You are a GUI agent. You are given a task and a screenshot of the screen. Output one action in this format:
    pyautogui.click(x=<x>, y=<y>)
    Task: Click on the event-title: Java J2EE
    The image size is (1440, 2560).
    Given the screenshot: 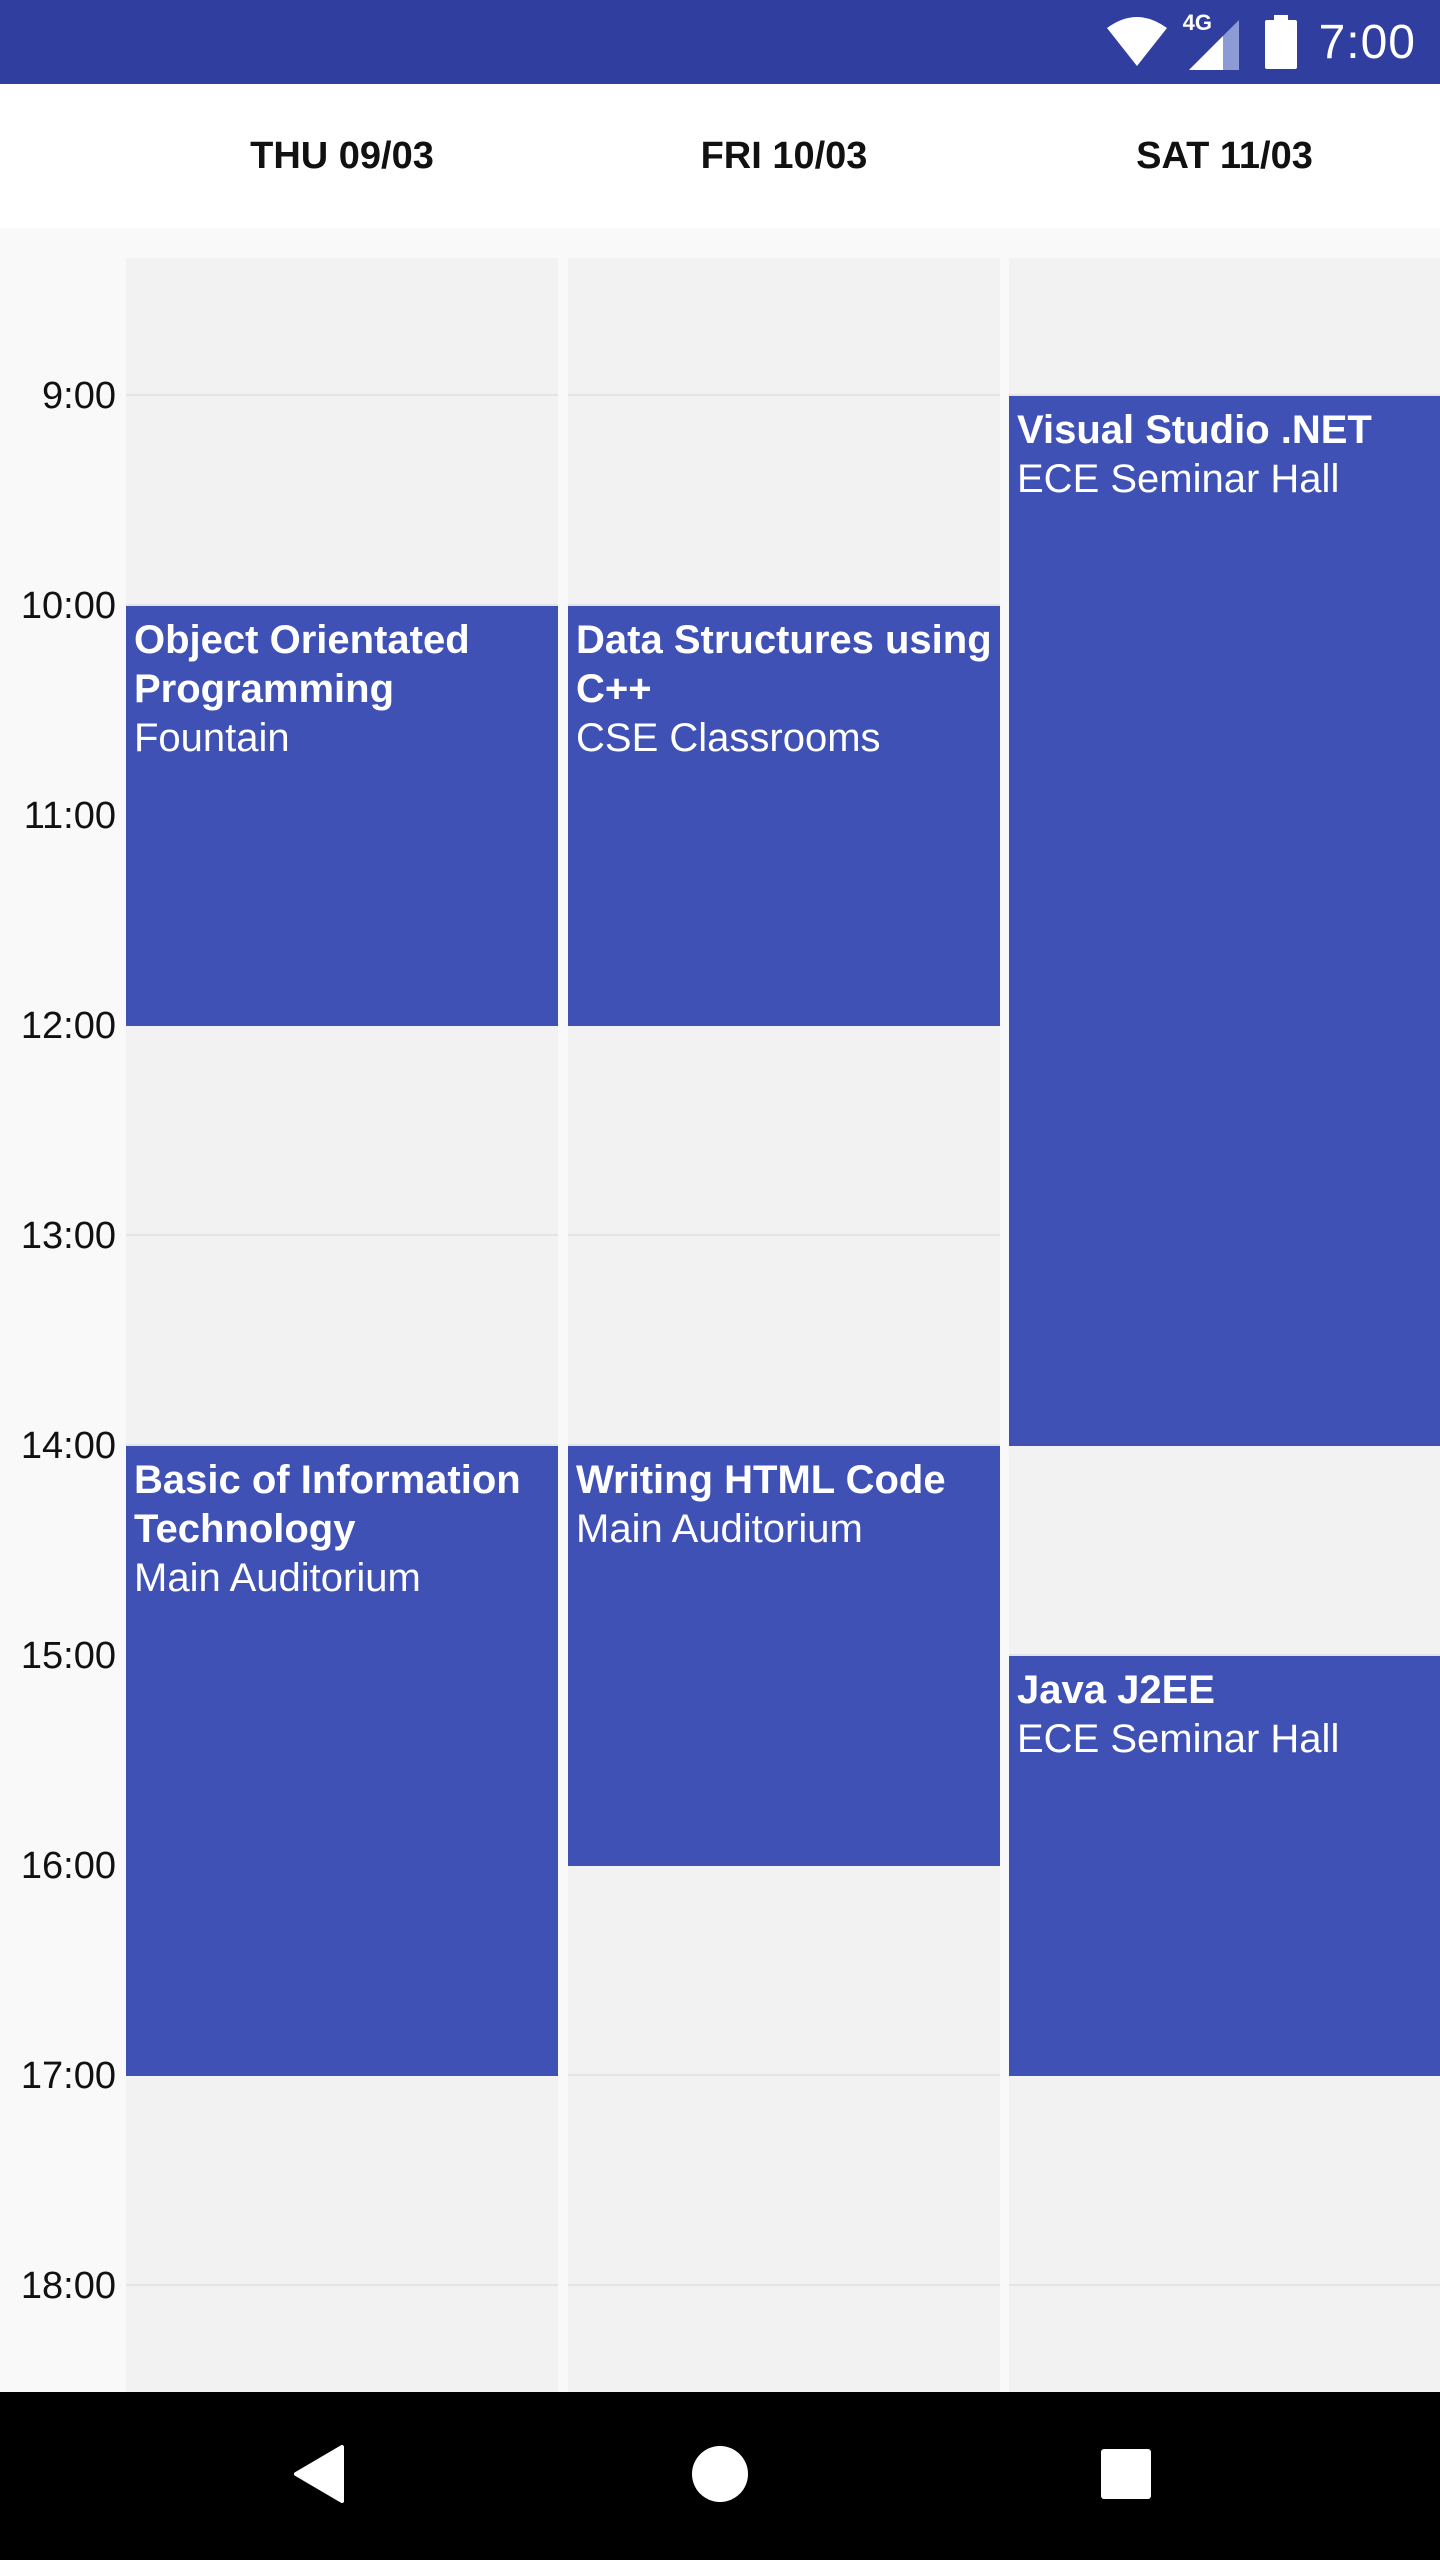 What is the action you would take?
    pyautogui.click(x=1116, y=1690)
    